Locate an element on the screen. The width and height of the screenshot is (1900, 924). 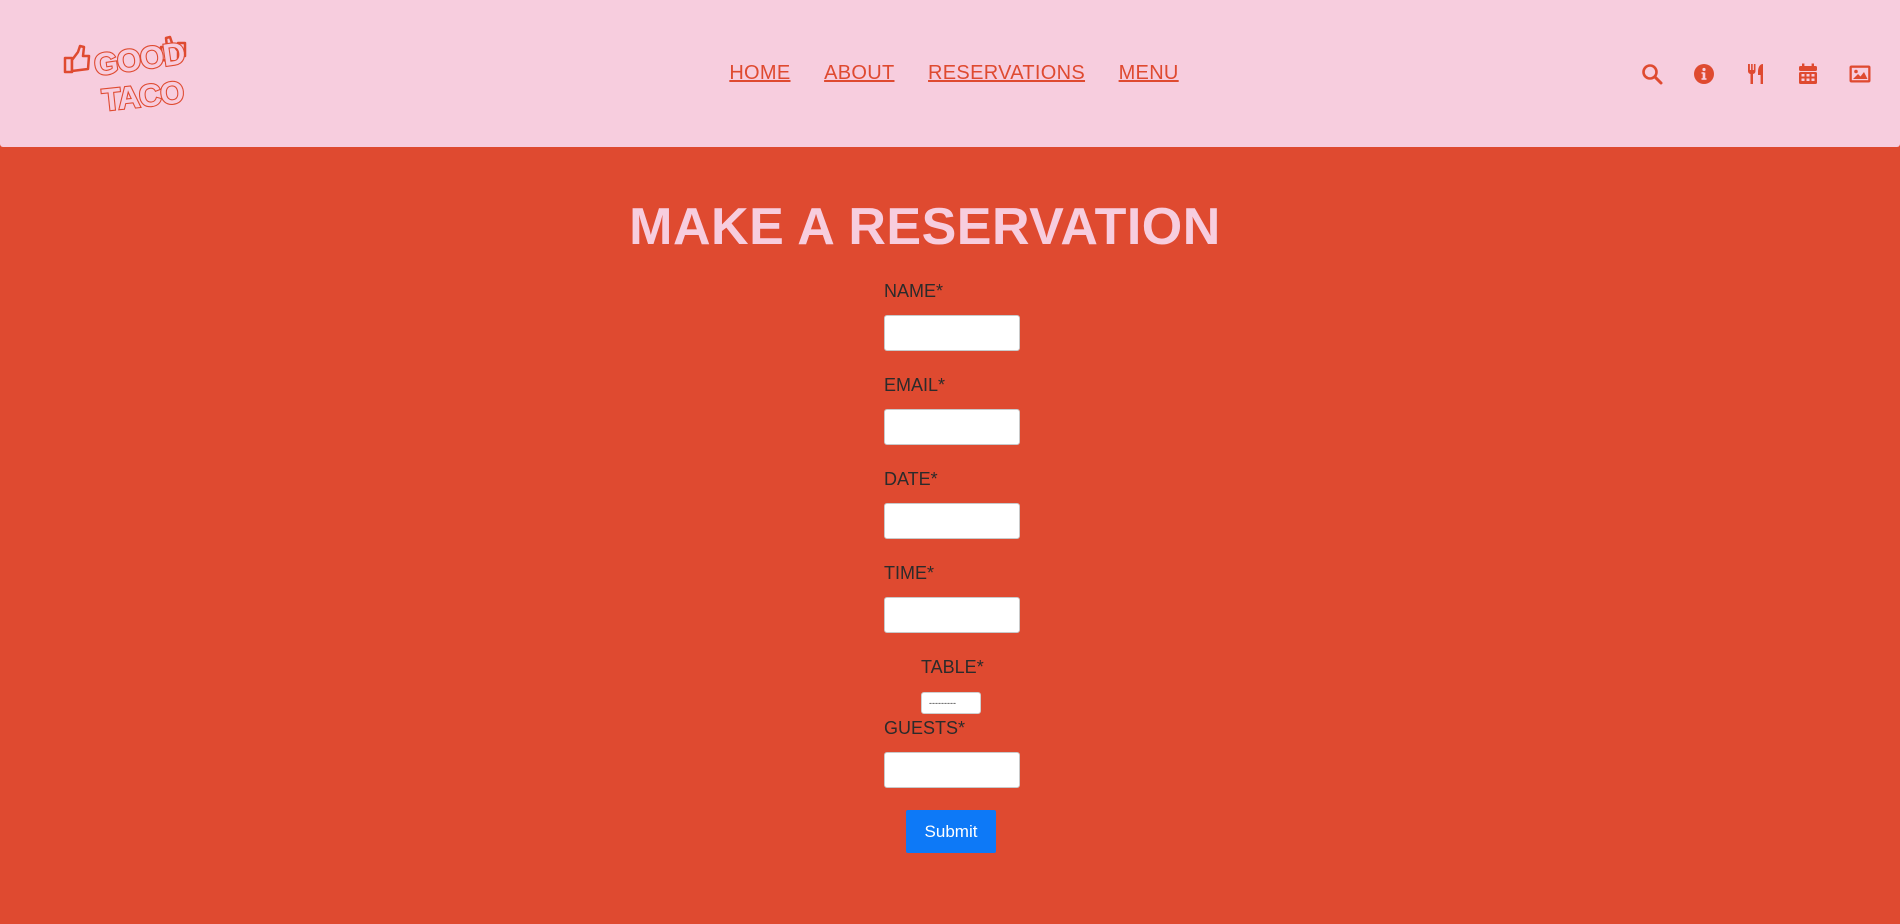
table-label: TABLE* is located at coordinates (952, 667).